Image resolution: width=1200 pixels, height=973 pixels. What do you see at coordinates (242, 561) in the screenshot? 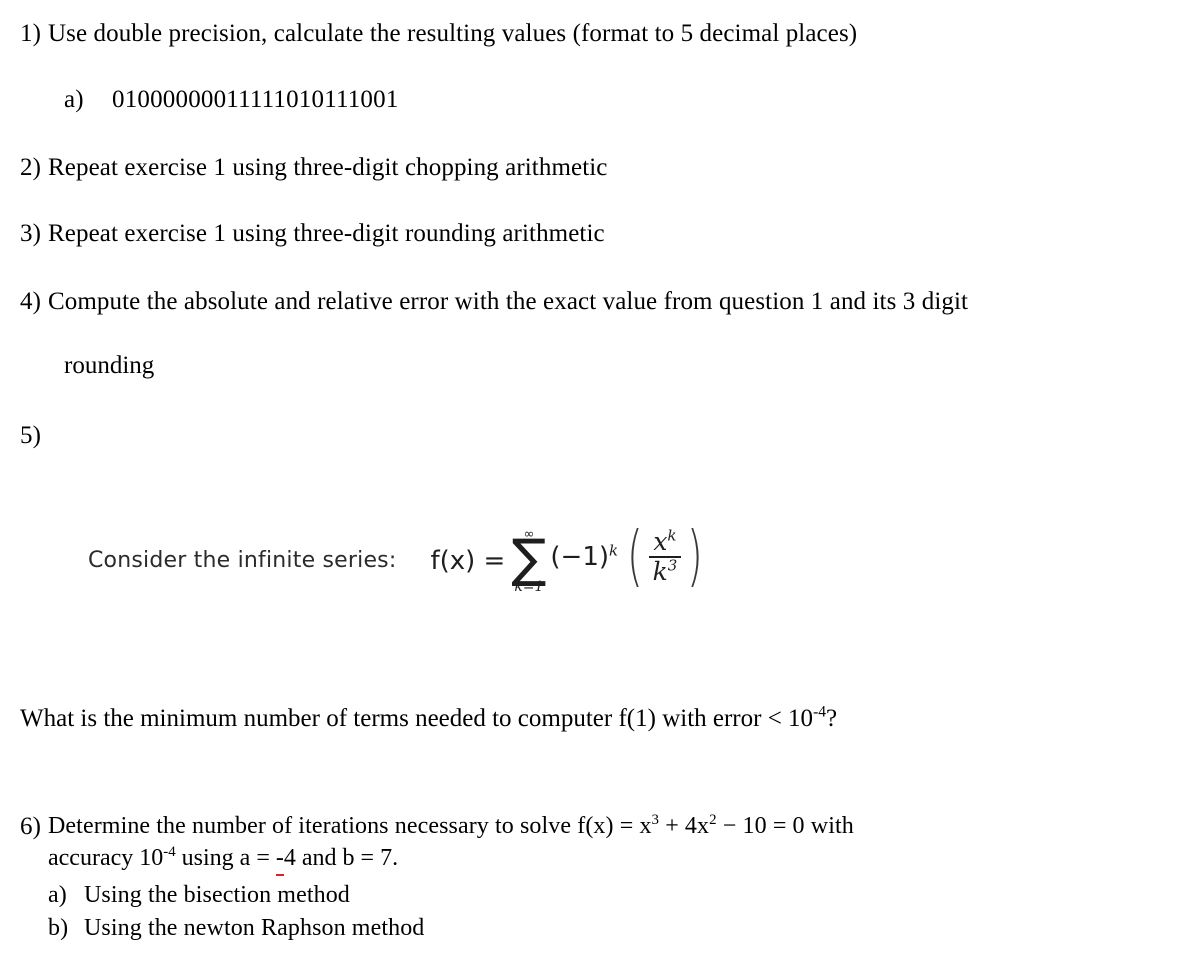
I see `formula-label: Consider the infinite series:` at bounding box center [242, 561].